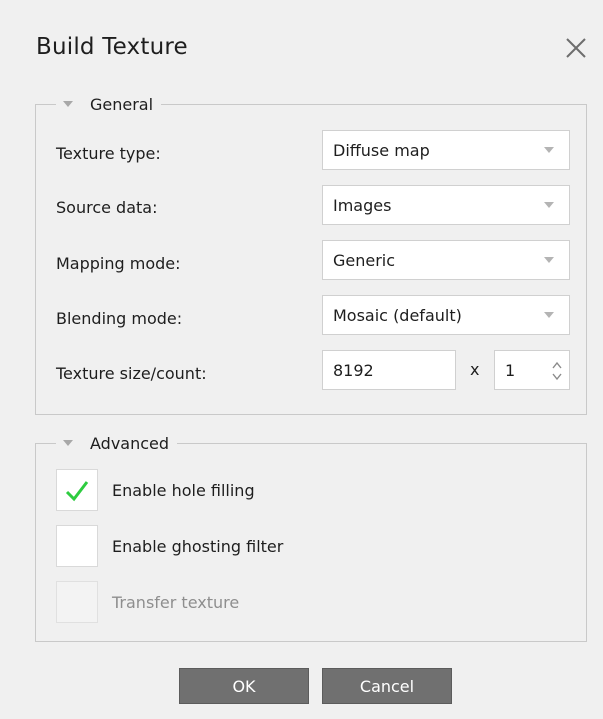 The height and width of the screenshot is (719, 603). What do you see at coordinates (557, 371) in the screenshot?
I see `spin-arrows-icon` at bounding box center [557, 371].